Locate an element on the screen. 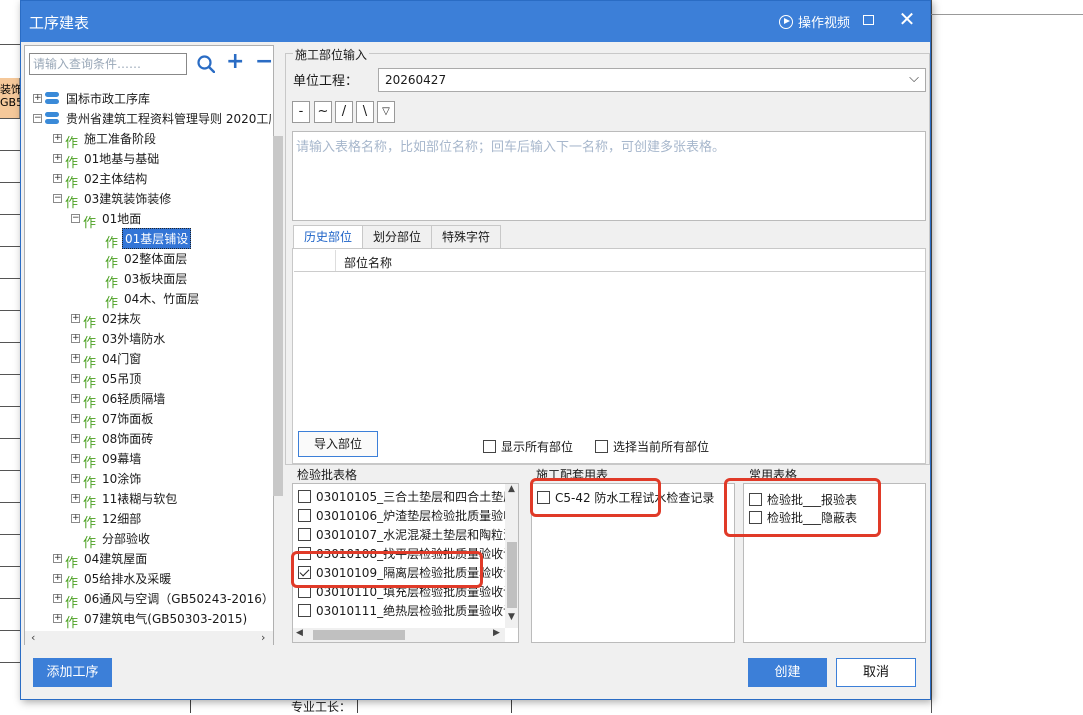  expand-all-plus-icon: + is located at coordinates (235, 62).